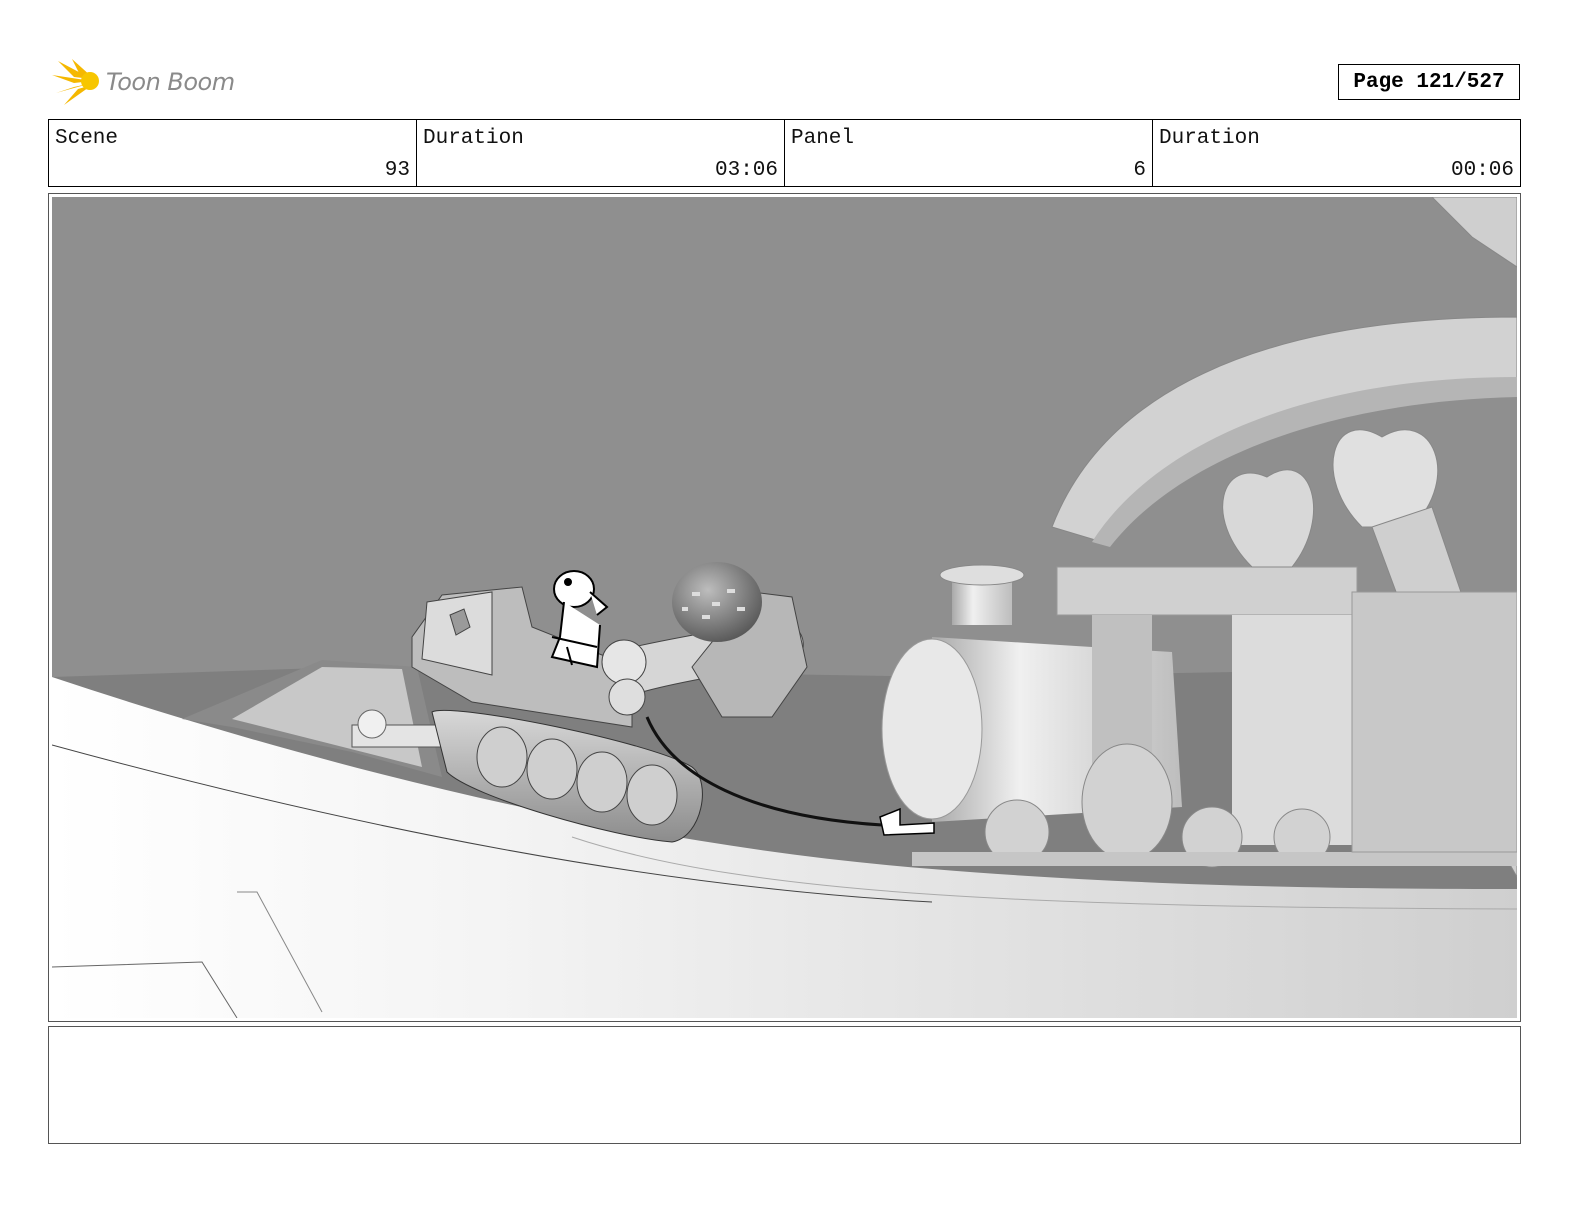  Describe the element at coordinates (233, 153) in the screenshot. I see `scene-cell: Scene 93` at that location.